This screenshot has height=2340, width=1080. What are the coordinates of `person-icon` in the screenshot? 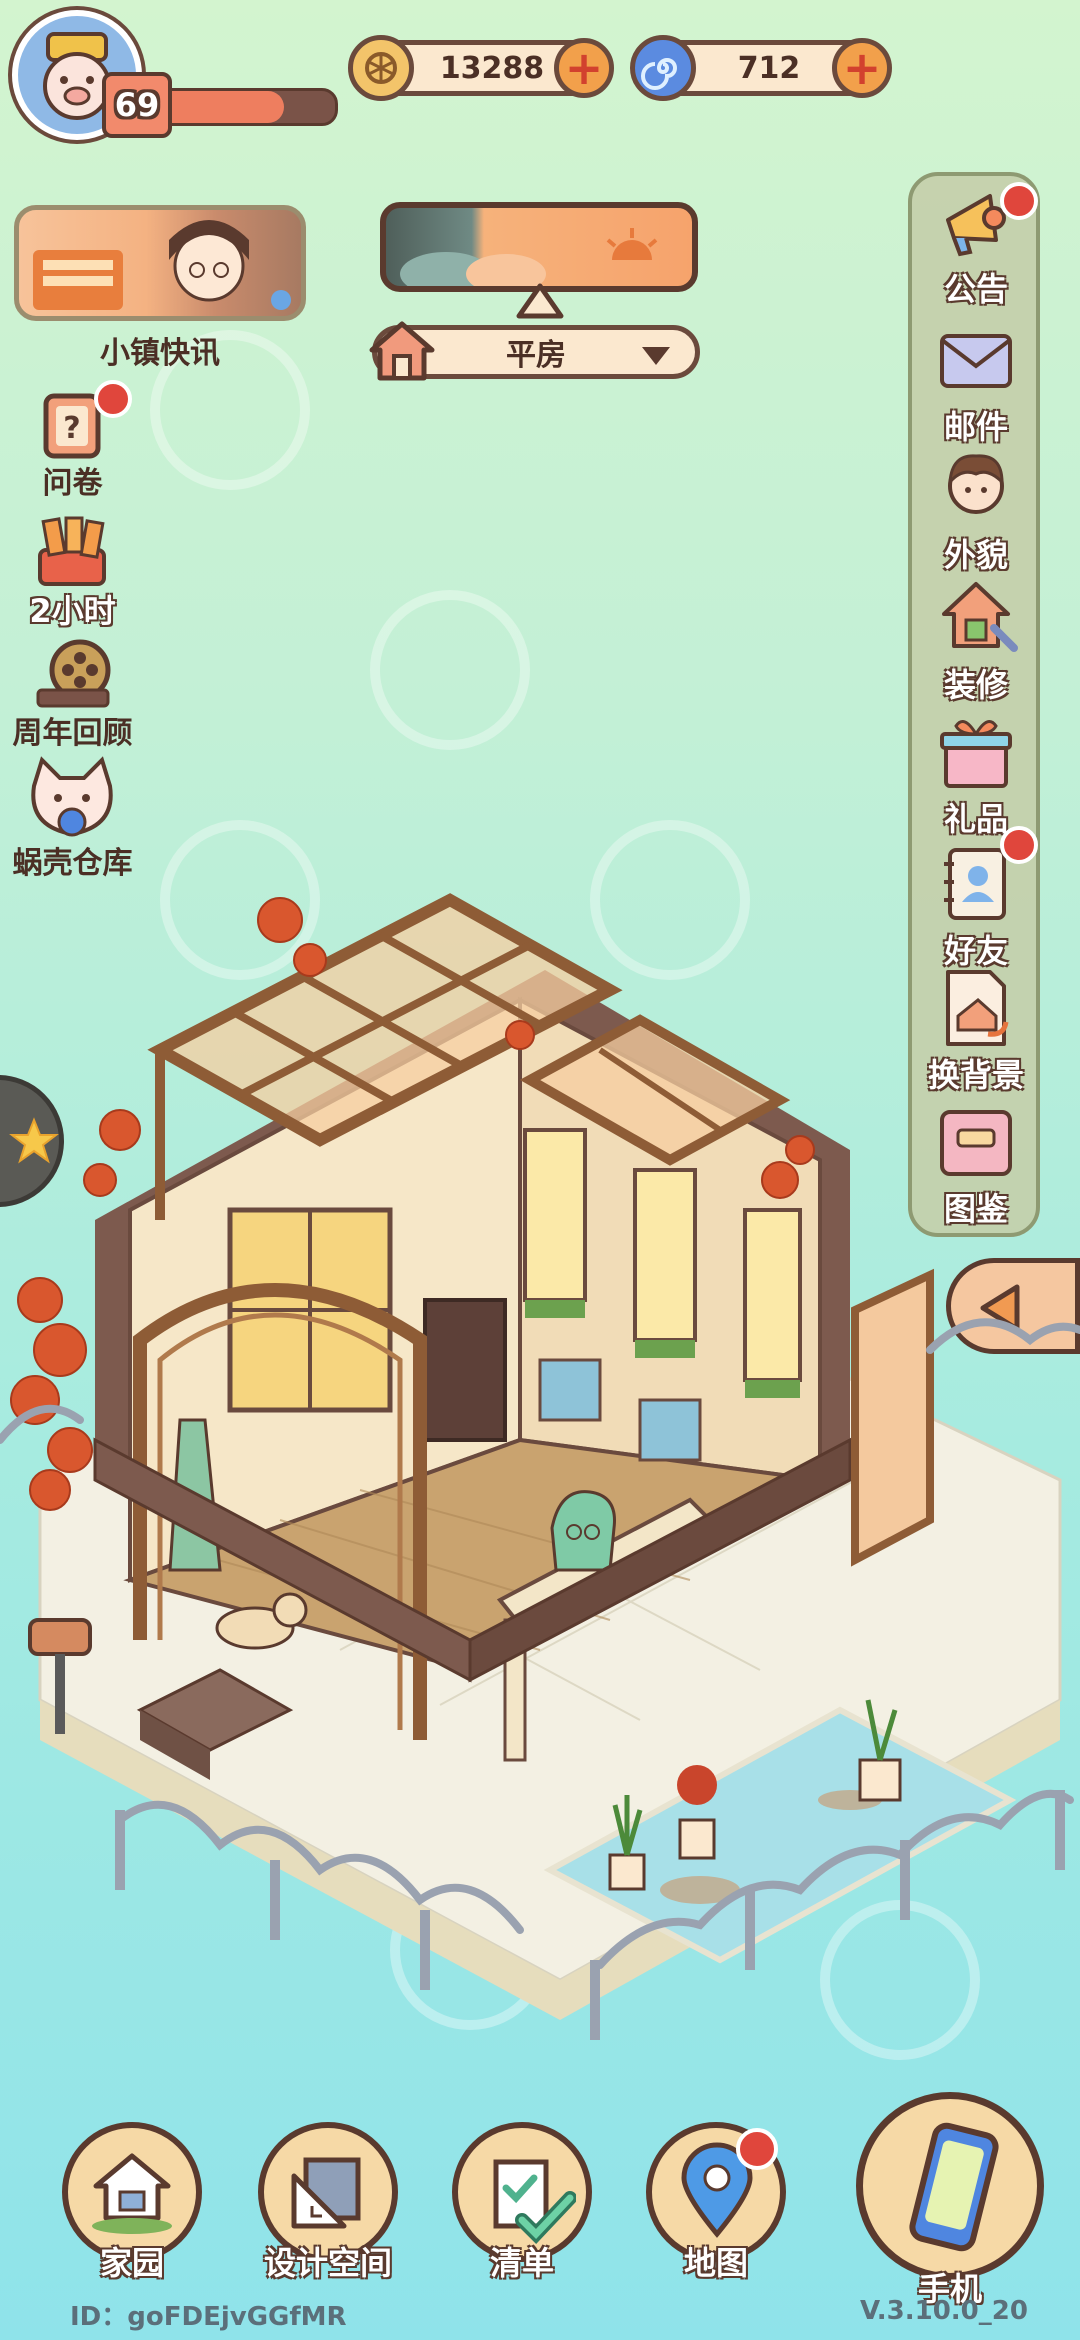 It's located at (976, 484).